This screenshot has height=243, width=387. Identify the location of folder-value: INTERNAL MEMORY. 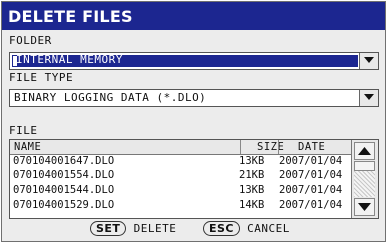
(69, 59).